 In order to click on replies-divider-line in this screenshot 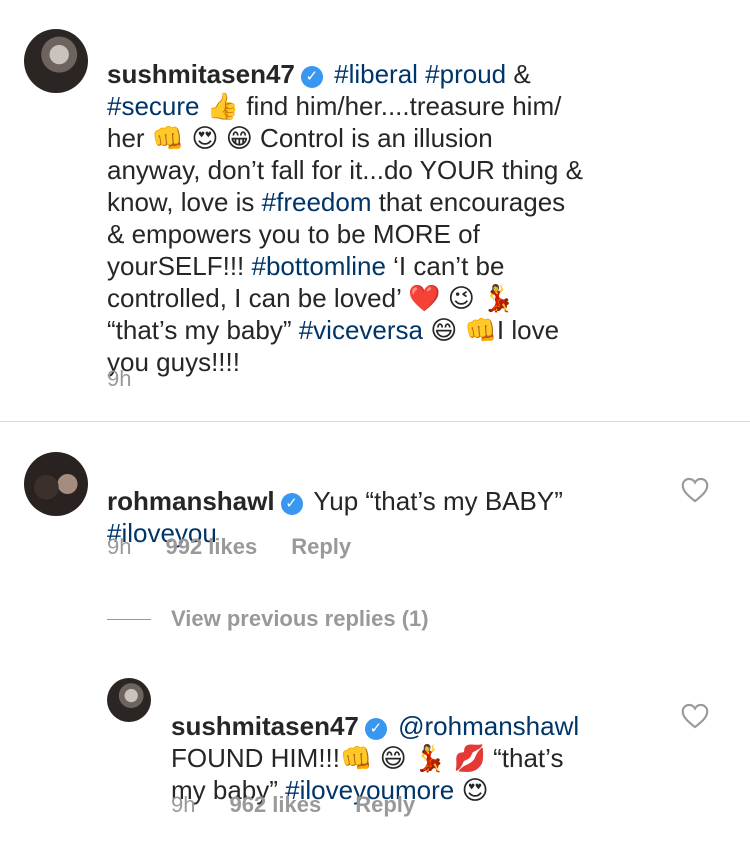, I will do `click(129, 619)`.